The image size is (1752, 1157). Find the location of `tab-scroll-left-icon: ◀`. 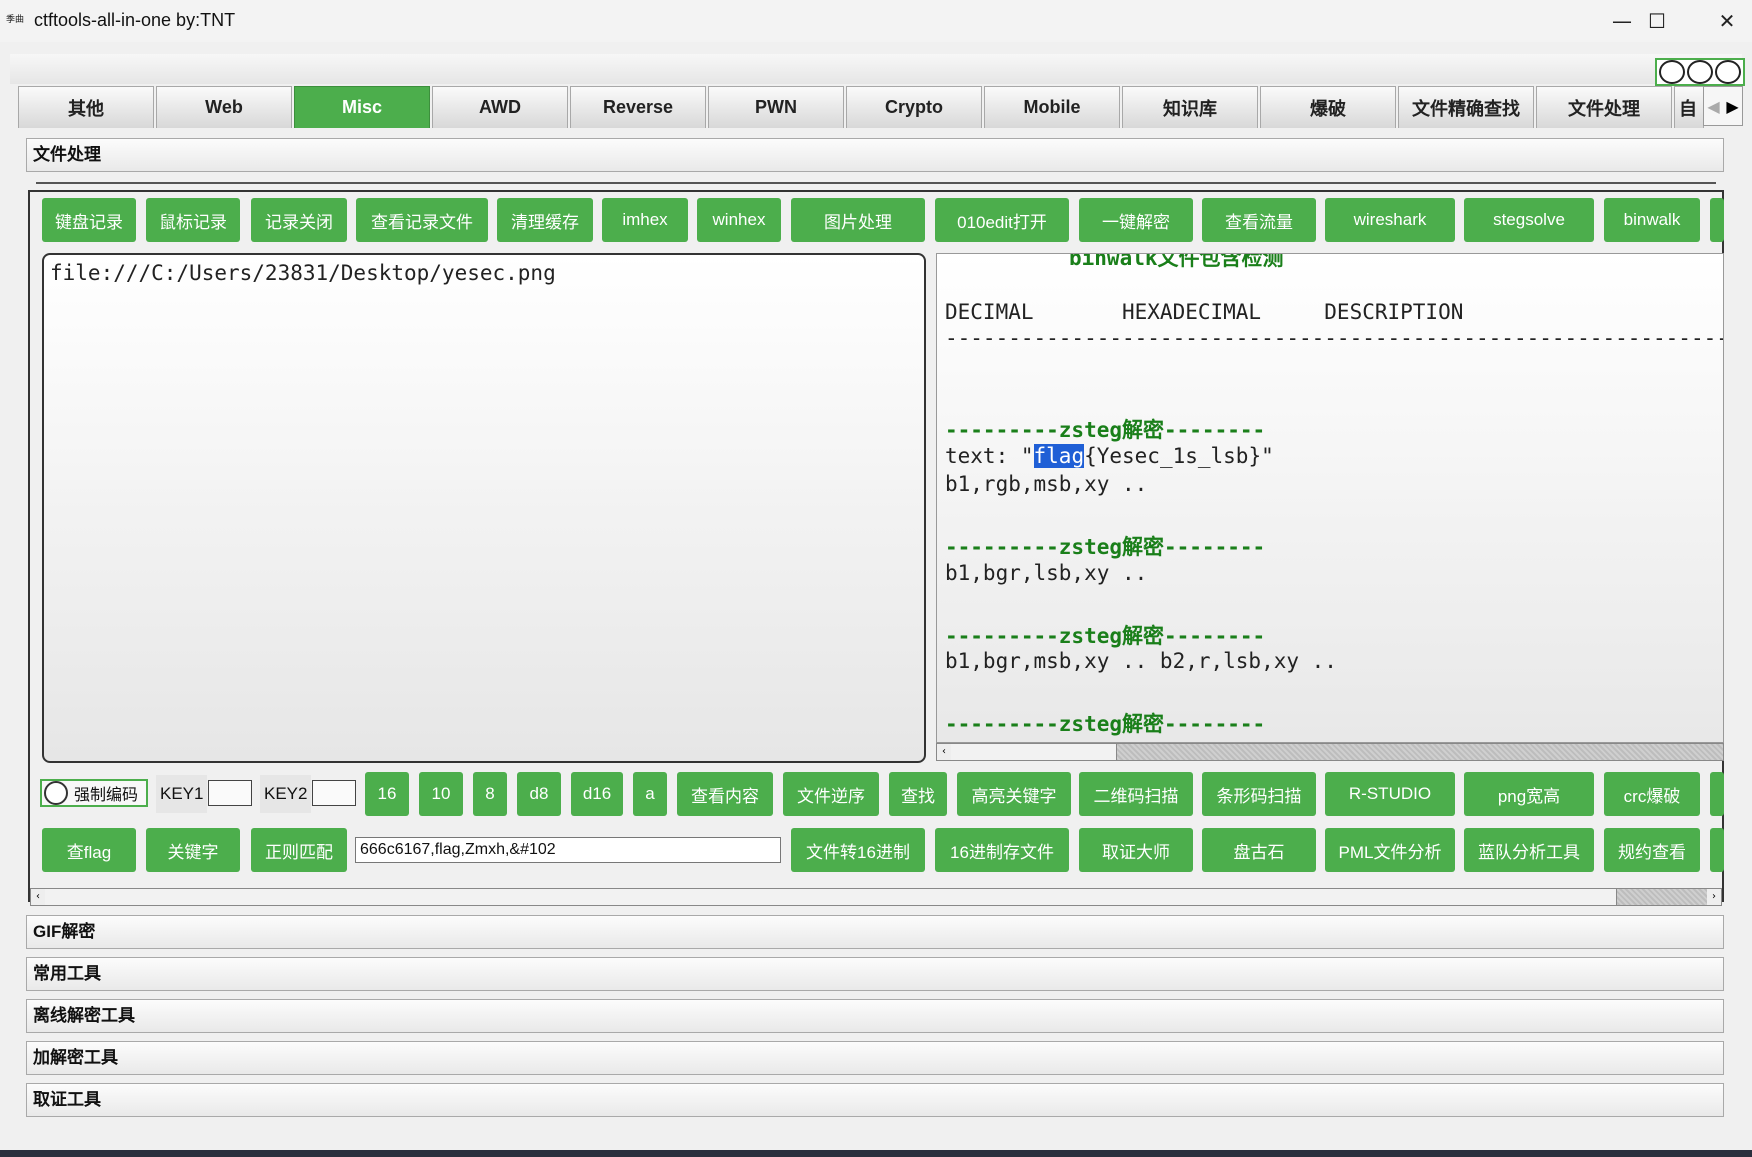

tab-scroll-left-icon: ◀ is located at coordinates (1713, 106).